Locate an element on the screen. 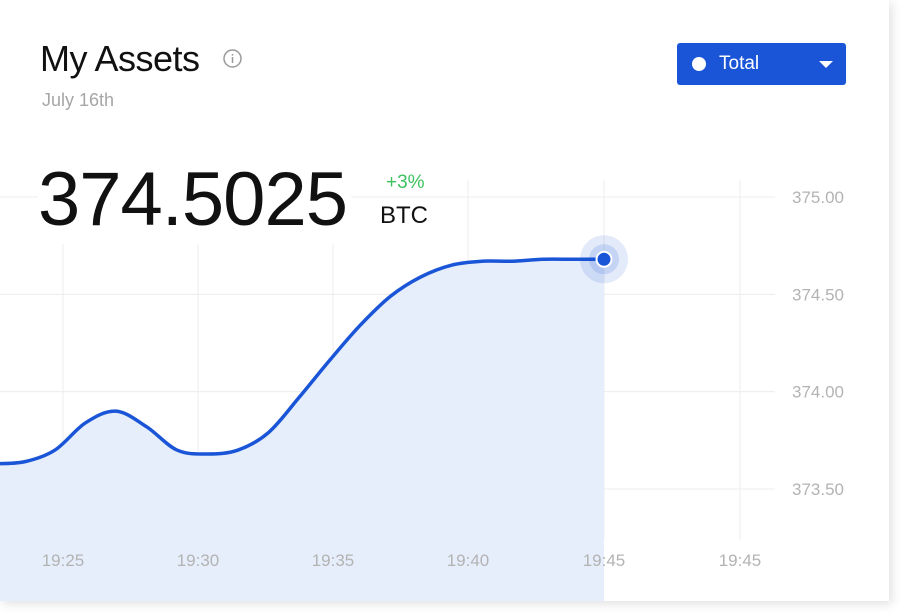  x-tick-label: 19:35 is located at coordinates (333, 560).